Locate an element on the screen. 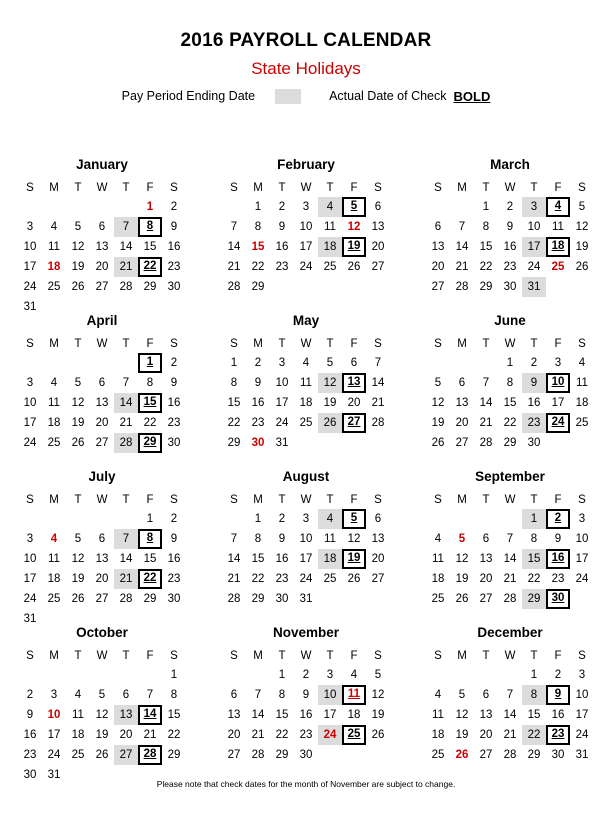  day-cell: 20 is located at coordinates (126, 735).